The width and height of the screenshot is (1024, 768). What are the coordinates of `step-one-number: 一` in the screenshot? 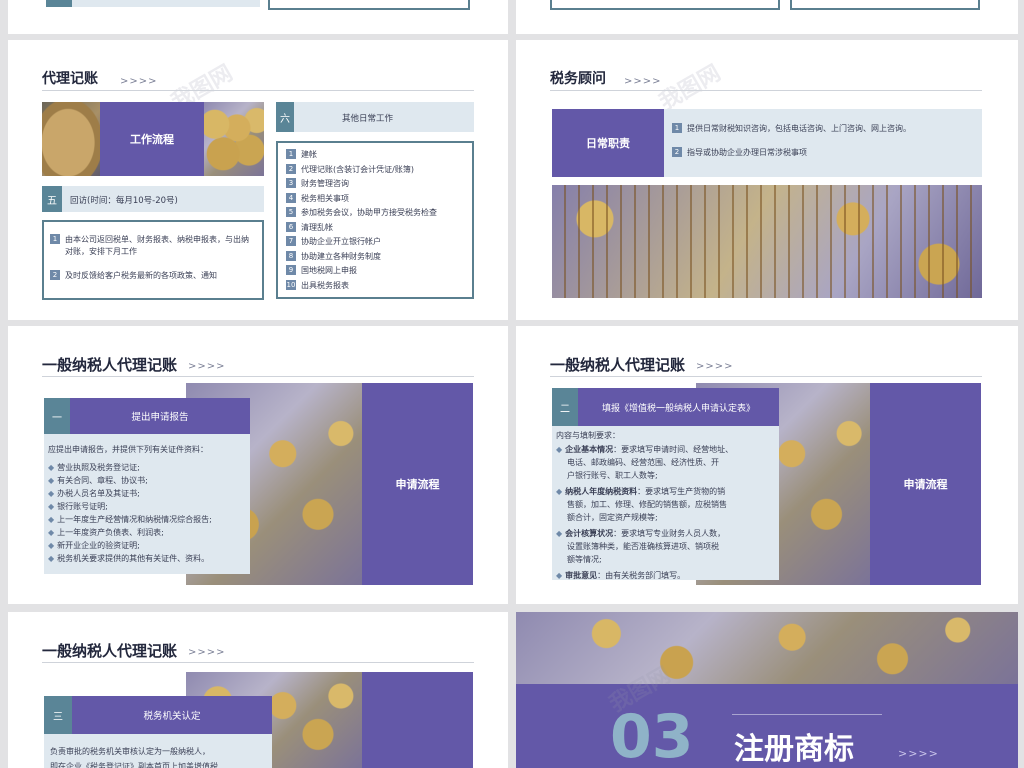 It's located at (57, 416).